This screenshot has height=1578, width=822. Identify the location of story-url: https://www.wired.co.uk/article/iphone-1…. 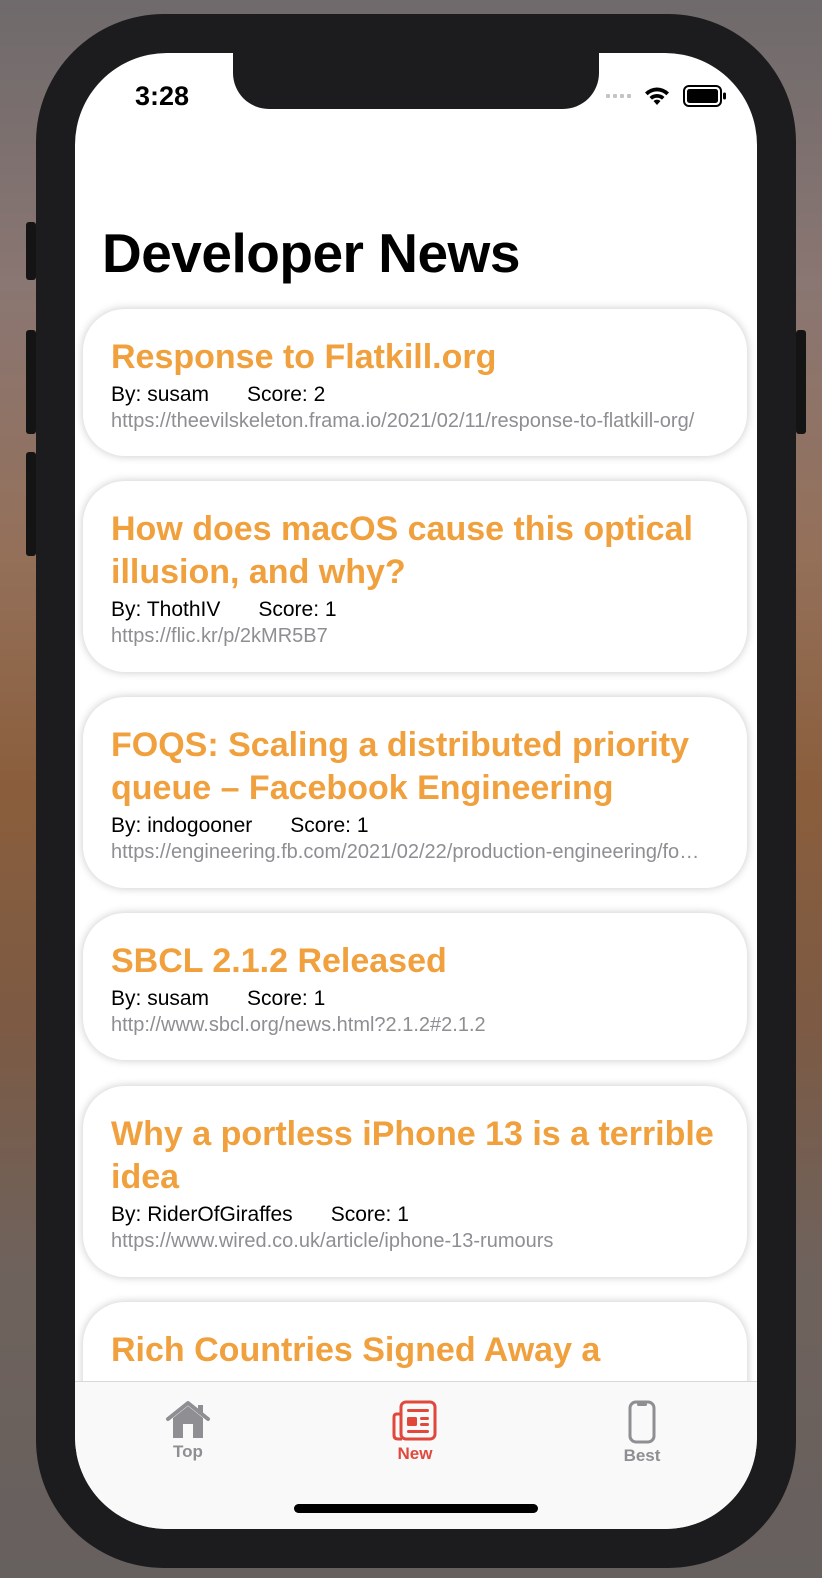
(332, 1241).